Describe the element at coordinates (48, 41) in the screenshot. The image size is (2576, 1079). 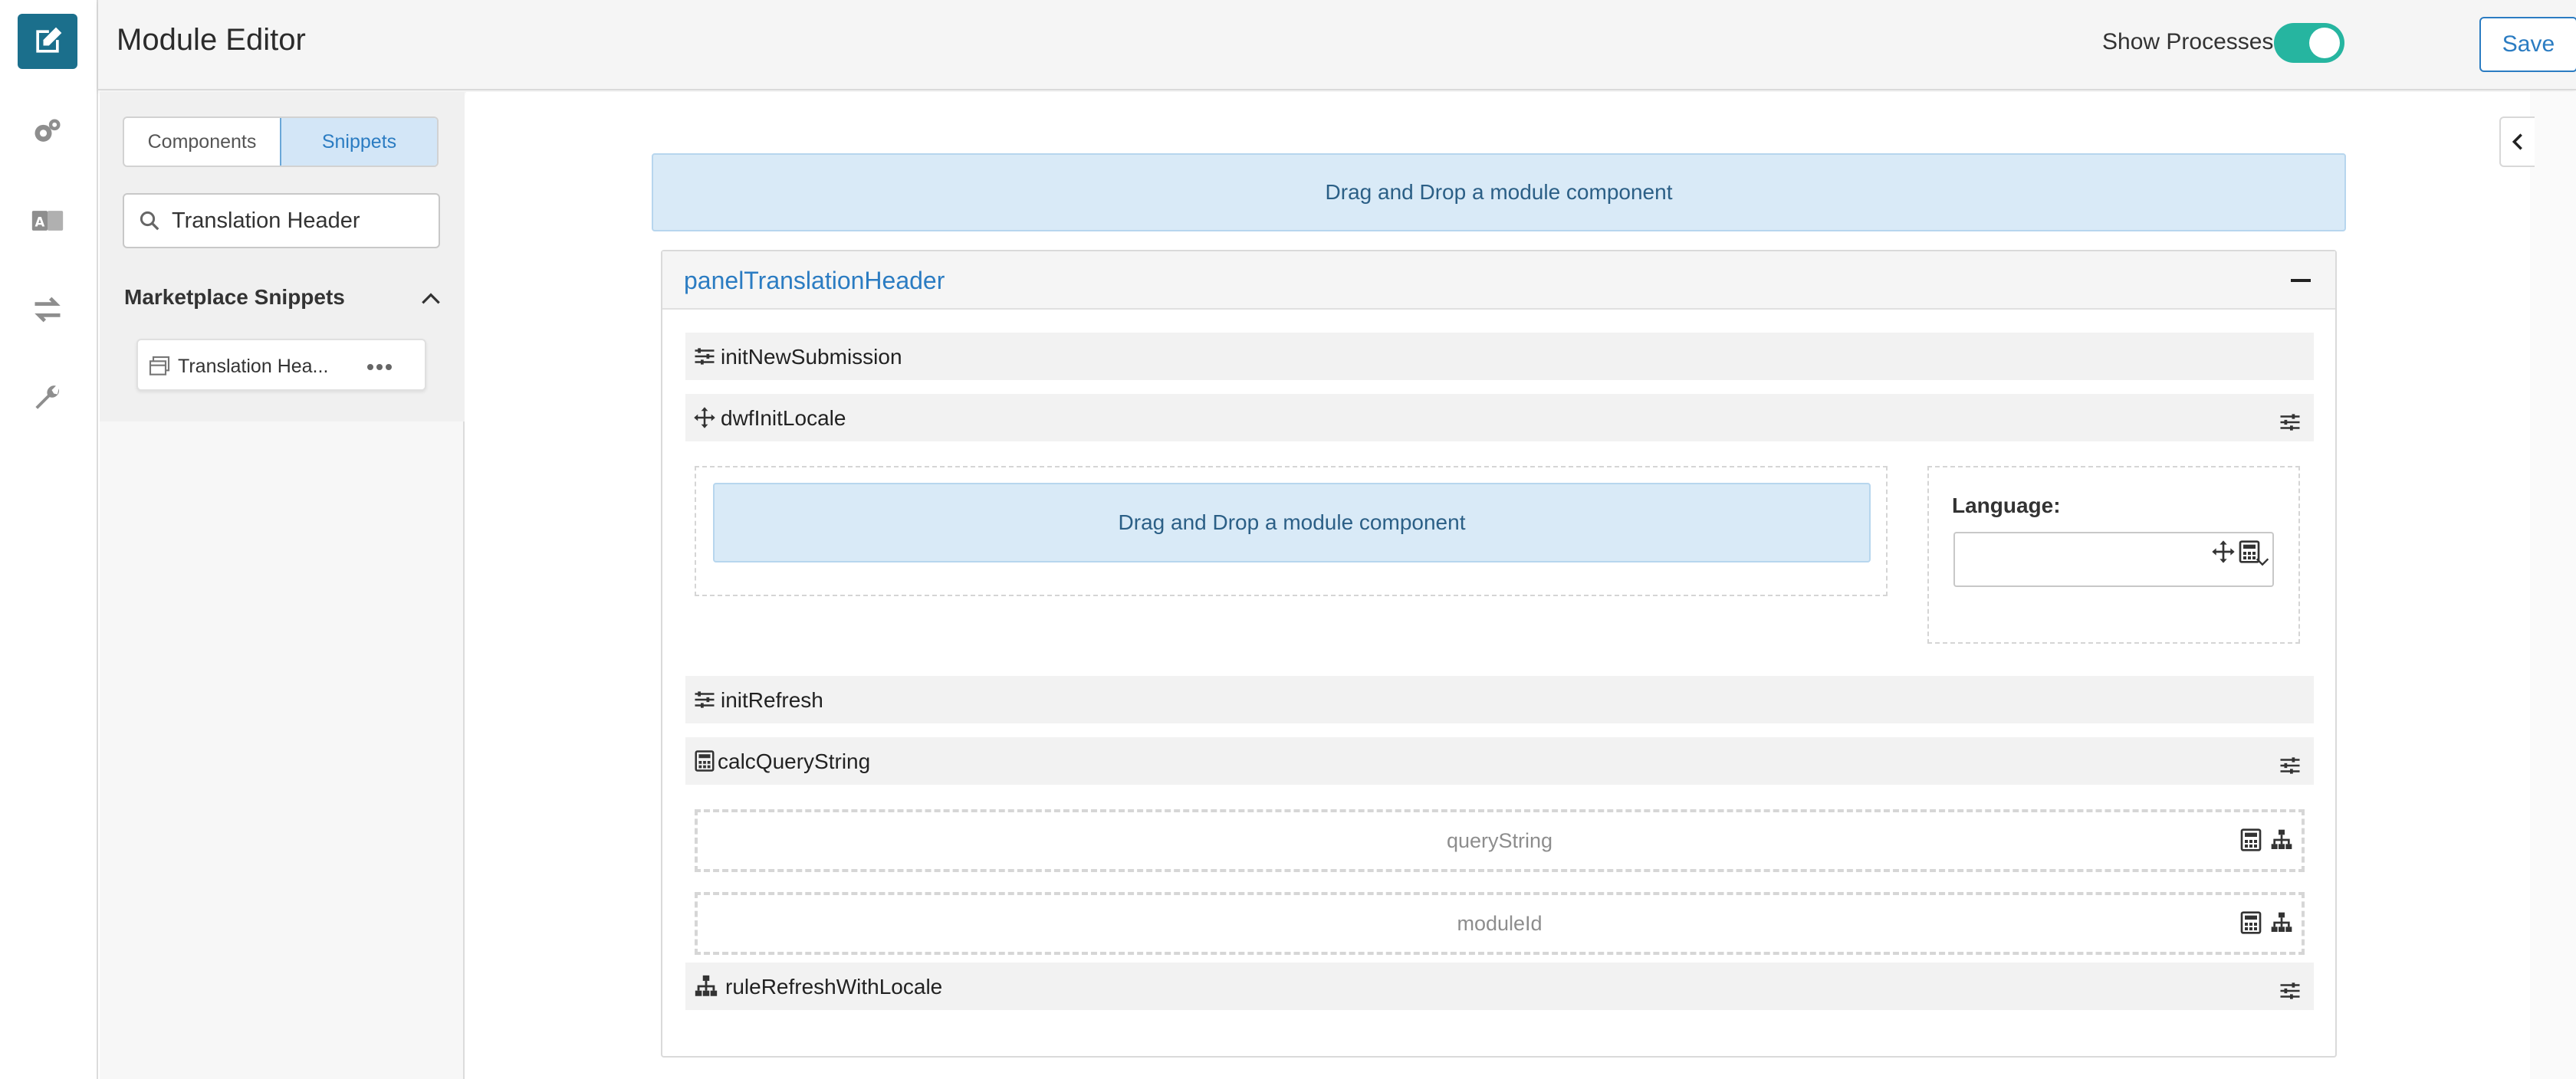
I see `edit-icon` at that location.